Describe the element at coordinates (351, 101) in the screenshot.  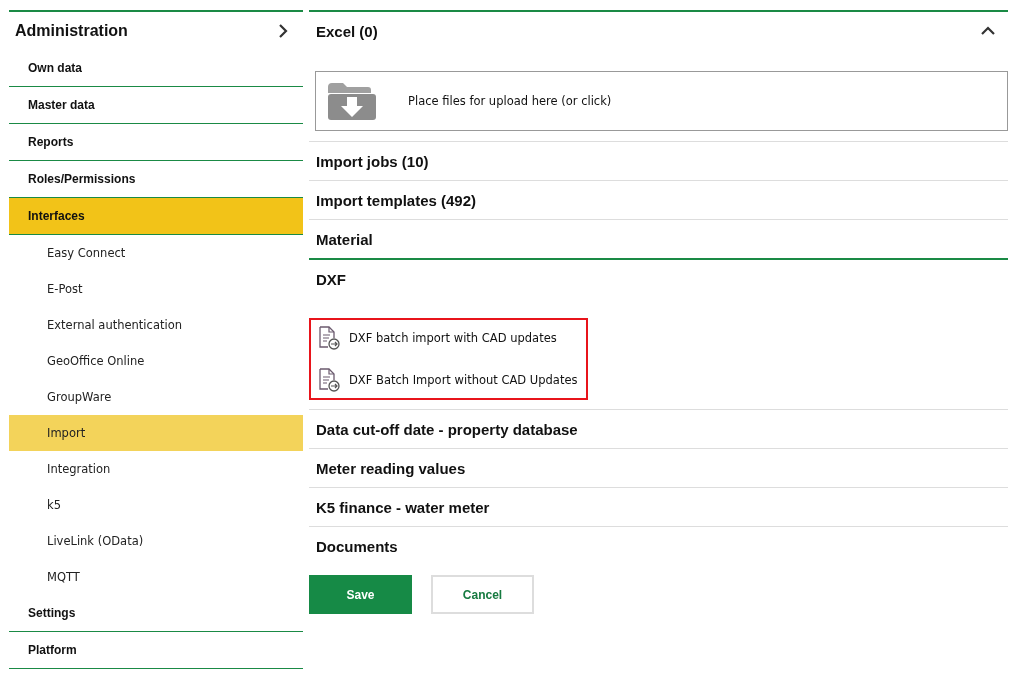
I see `folder-download-icon` at that location.